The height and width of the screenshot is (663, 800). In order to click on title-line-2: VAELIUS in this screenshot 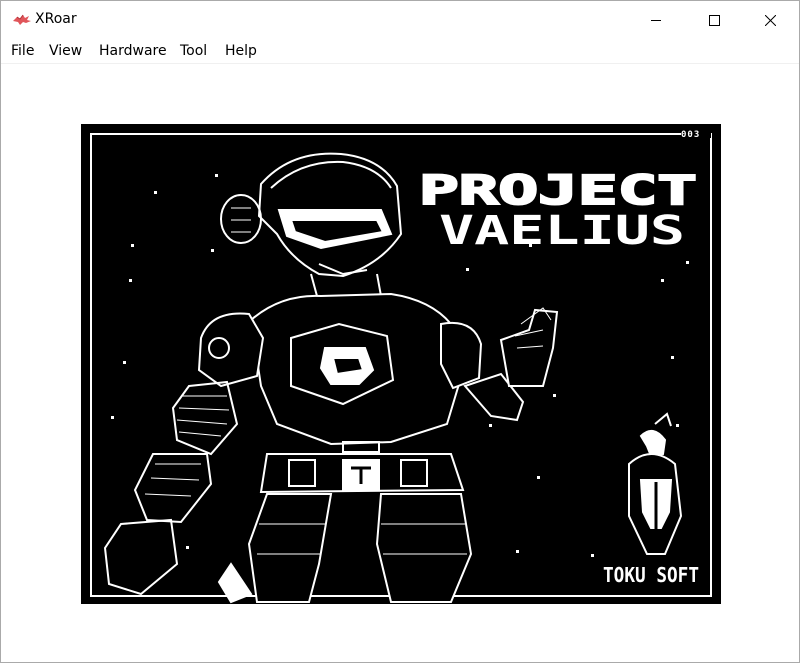, I will do `click(562, 231)`.